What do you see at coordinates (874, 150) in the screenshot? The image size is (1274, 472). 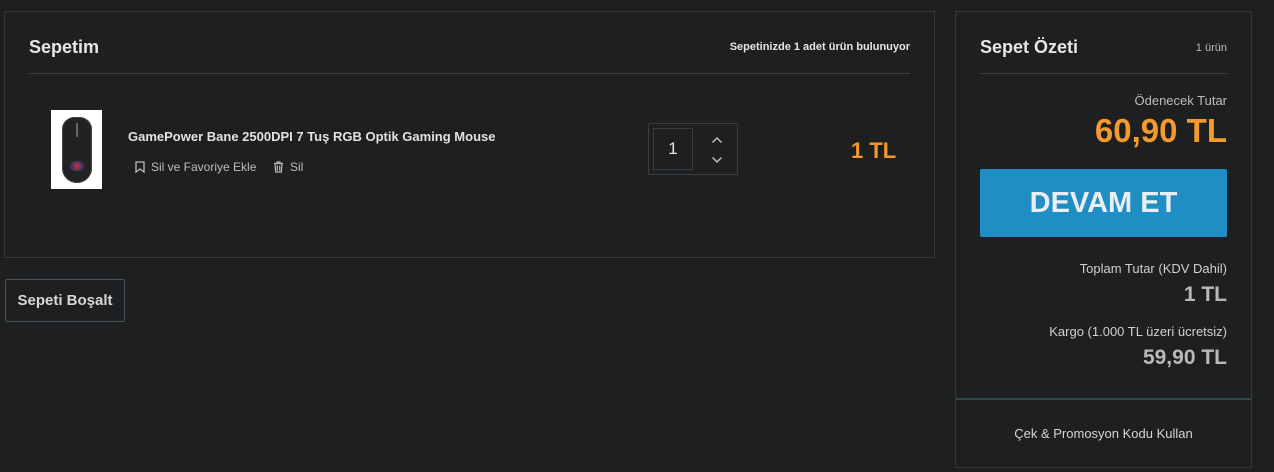 I see `item-price: 1 TL` at bounding box center [874, 150].